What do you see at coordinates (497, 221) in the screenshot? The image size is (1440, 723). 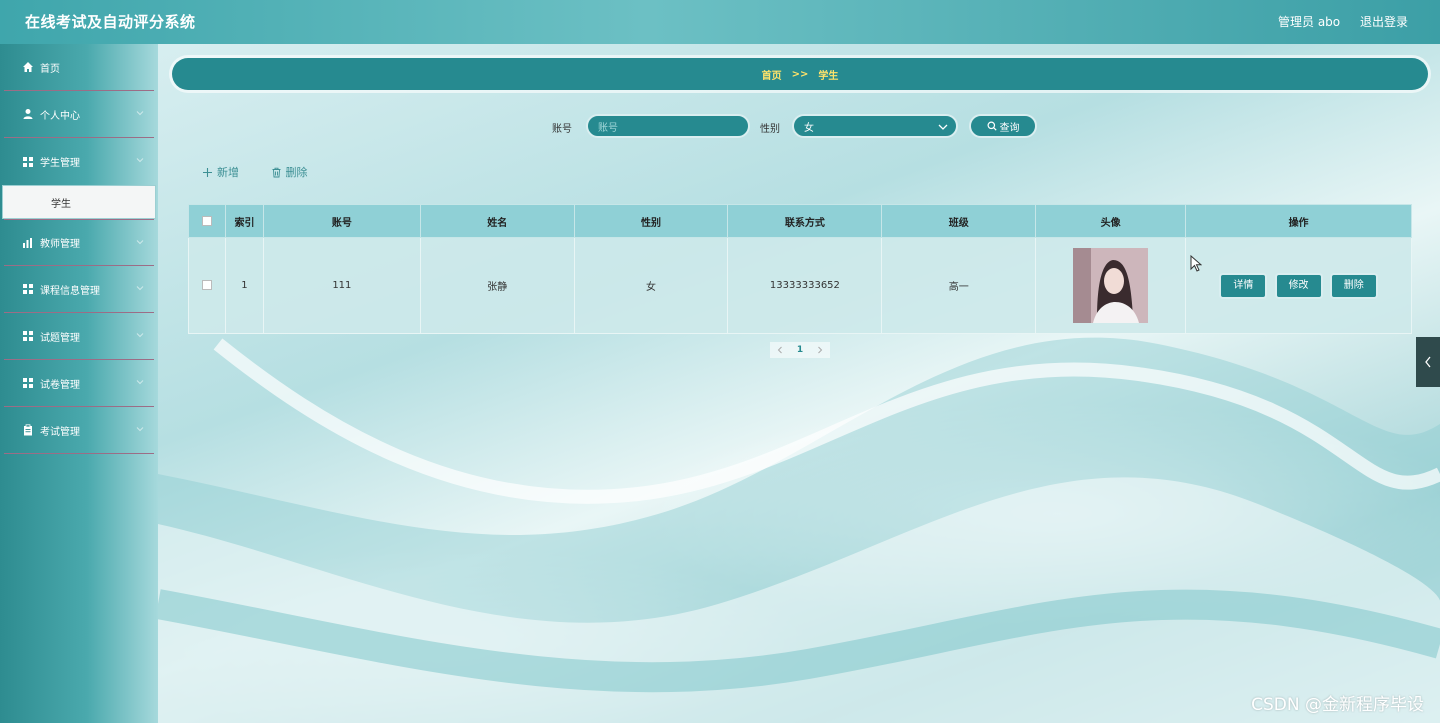 I see `column-header: 姓名` at bounding box center [497, 221].